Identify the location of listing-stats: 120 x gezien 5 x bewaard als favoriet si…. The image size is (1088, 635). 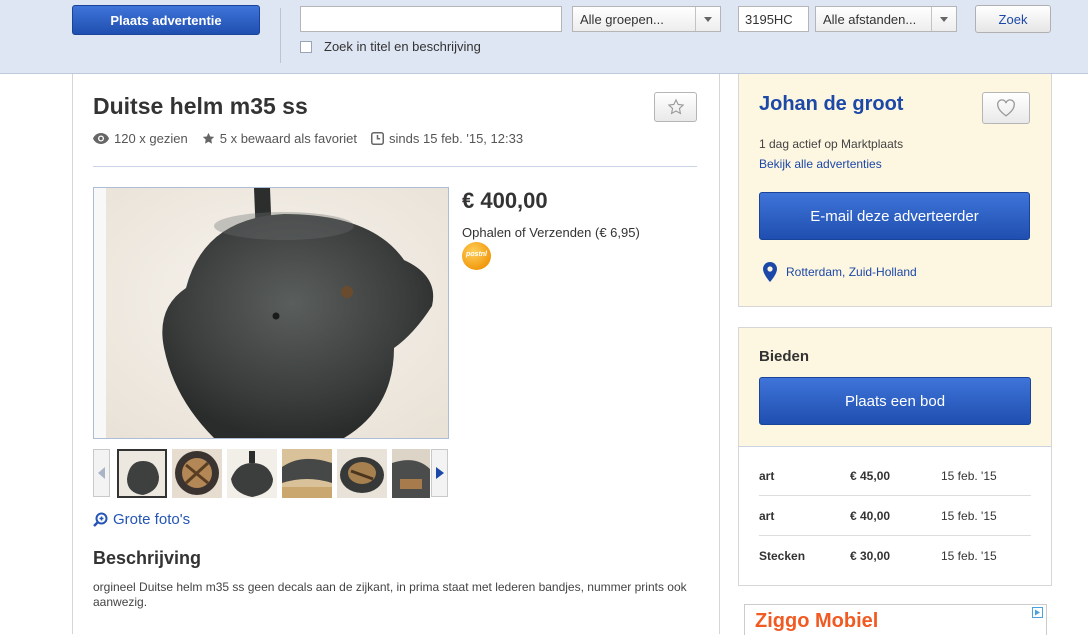
(315, 138).